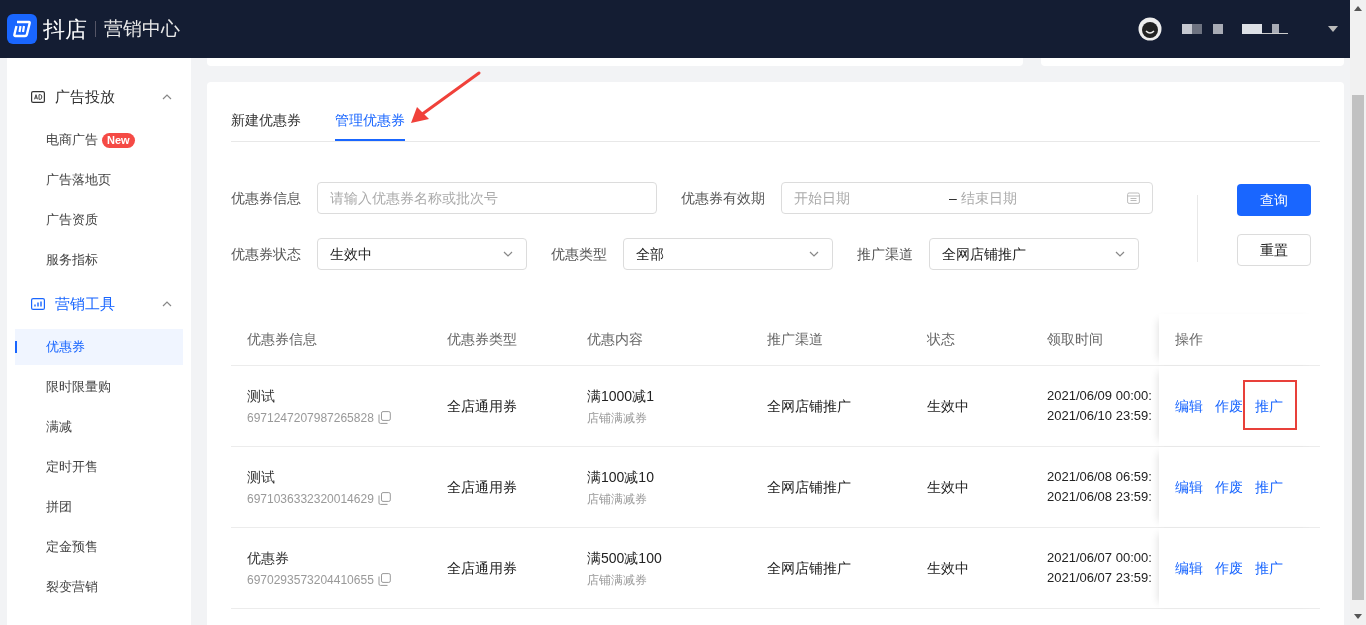 The image size is (1366, 625). Describe the element at coordinates (118, 140) in the screenshot. I see `new-badge: New` at that location.